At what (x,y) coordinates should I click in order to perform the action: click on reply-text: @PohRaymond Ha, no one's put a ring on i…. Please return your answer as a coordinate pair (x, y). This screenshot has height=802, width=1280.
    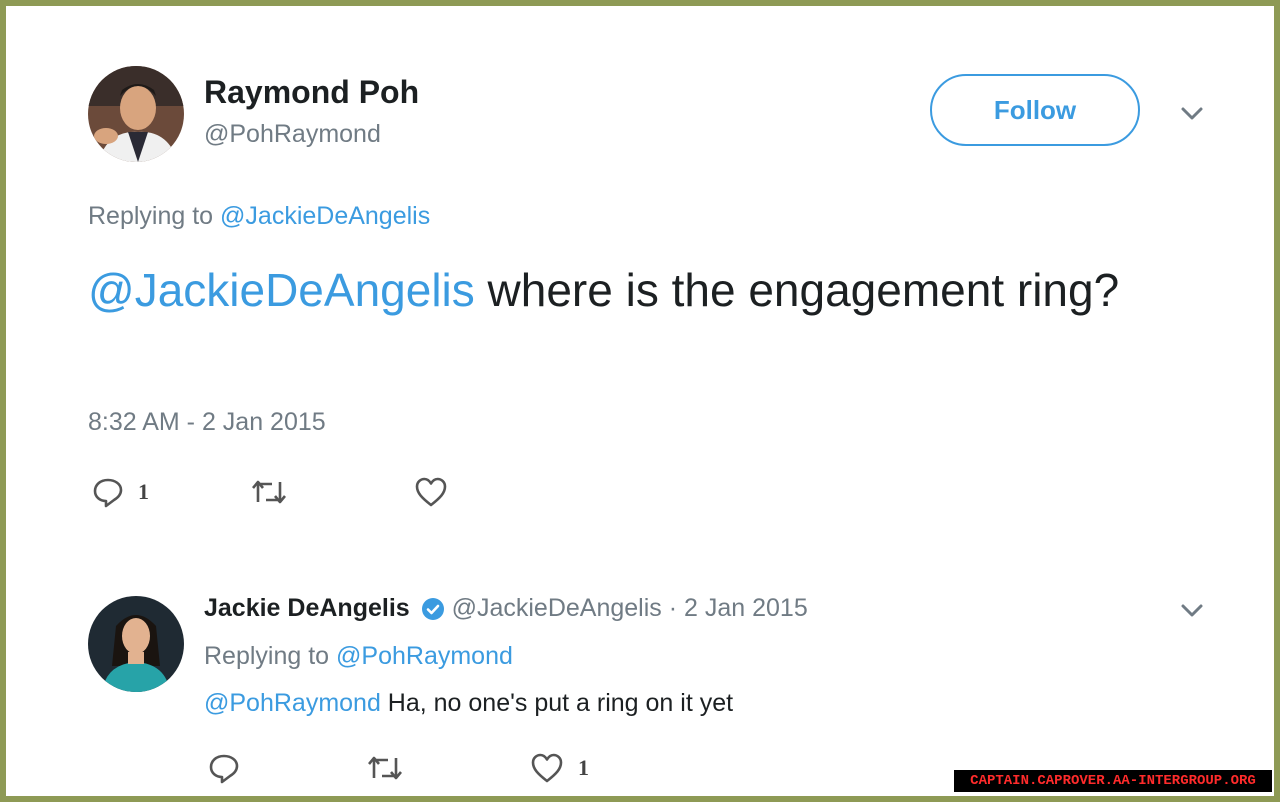
    Looking at the image, I should click on (468, 703).